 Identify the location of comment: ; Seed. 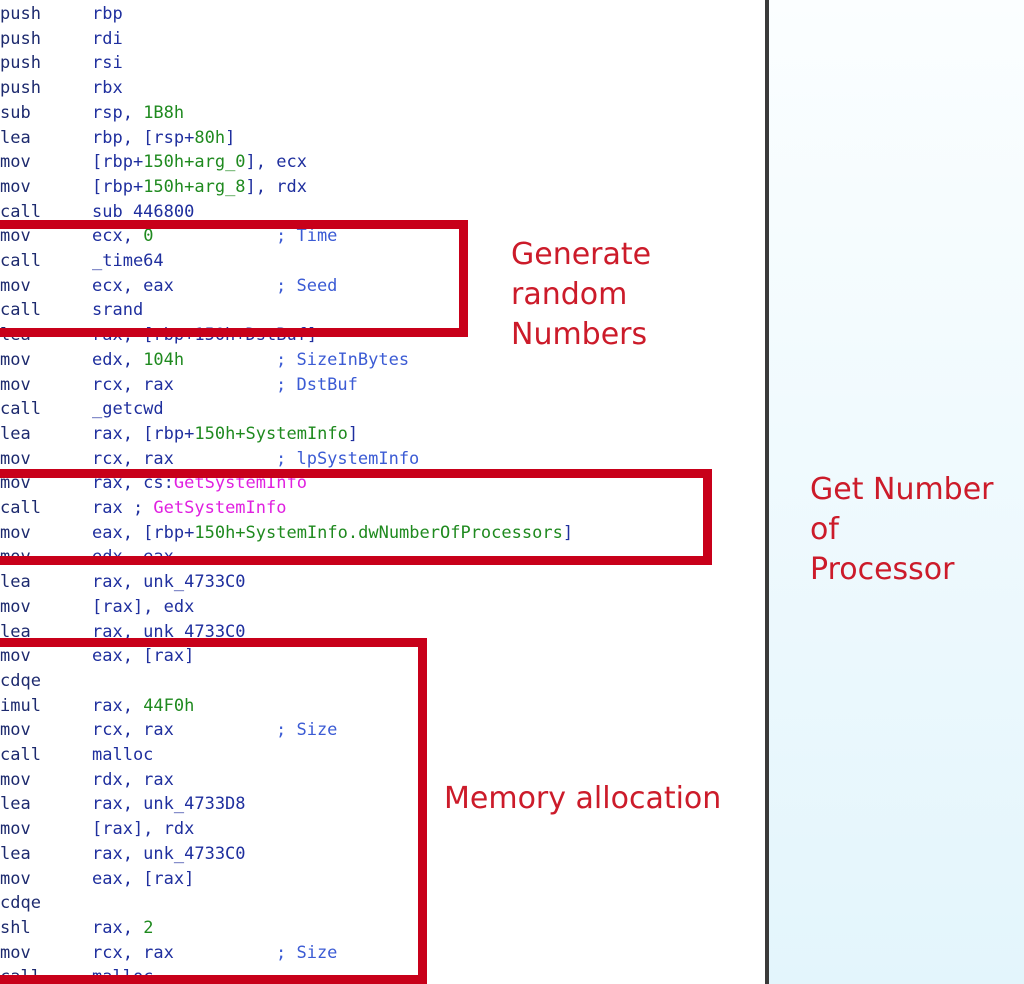
(307, 285).